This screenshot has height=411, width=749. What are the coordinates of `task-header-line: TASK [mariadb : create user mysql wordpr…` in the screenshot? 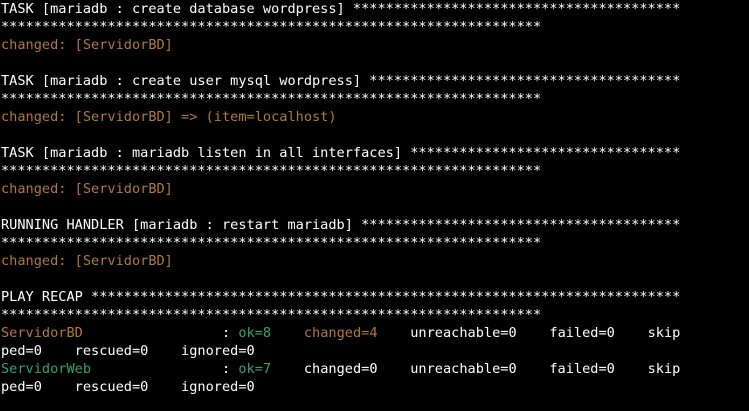 It's located at (375, 81).